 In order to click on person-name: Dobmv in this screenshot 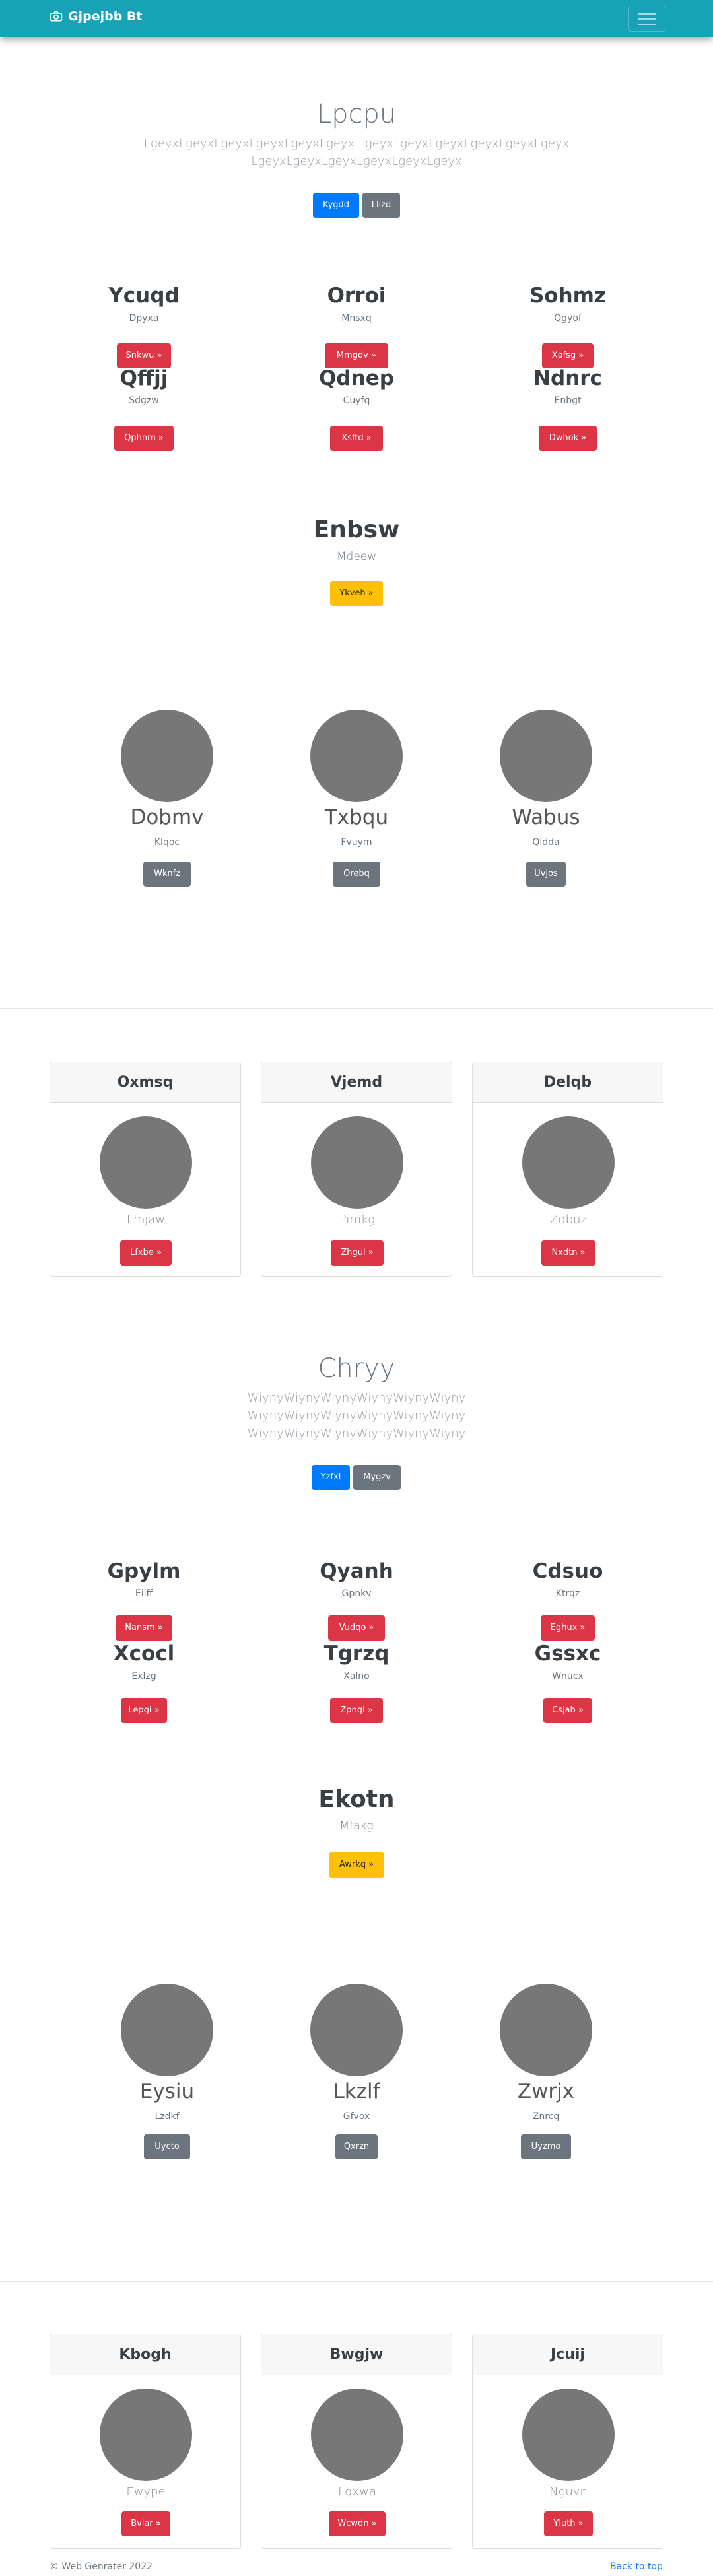, I will do `click(167, 817)`.